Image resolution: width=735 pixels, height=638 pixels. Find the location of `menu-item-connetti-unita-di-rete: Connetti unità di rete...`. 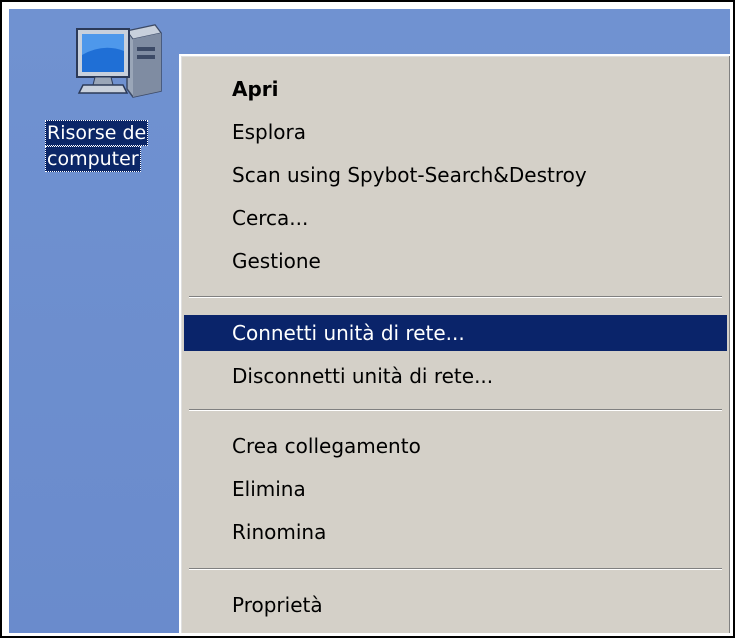

menu-item-connetti-unita-di-rete: Connetti unità di rete... is located at coordinates (455, 333).